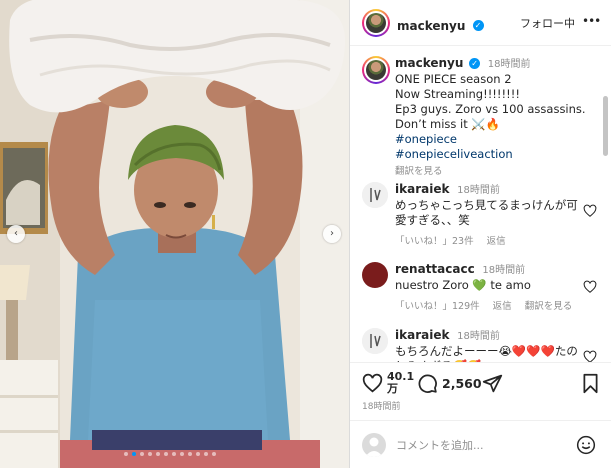 The width and height of the screenshot is (611, 468). Describe the element at coordinates (435, 269) in the screenshot. I see `commenter-username: renattacacc` at that location.